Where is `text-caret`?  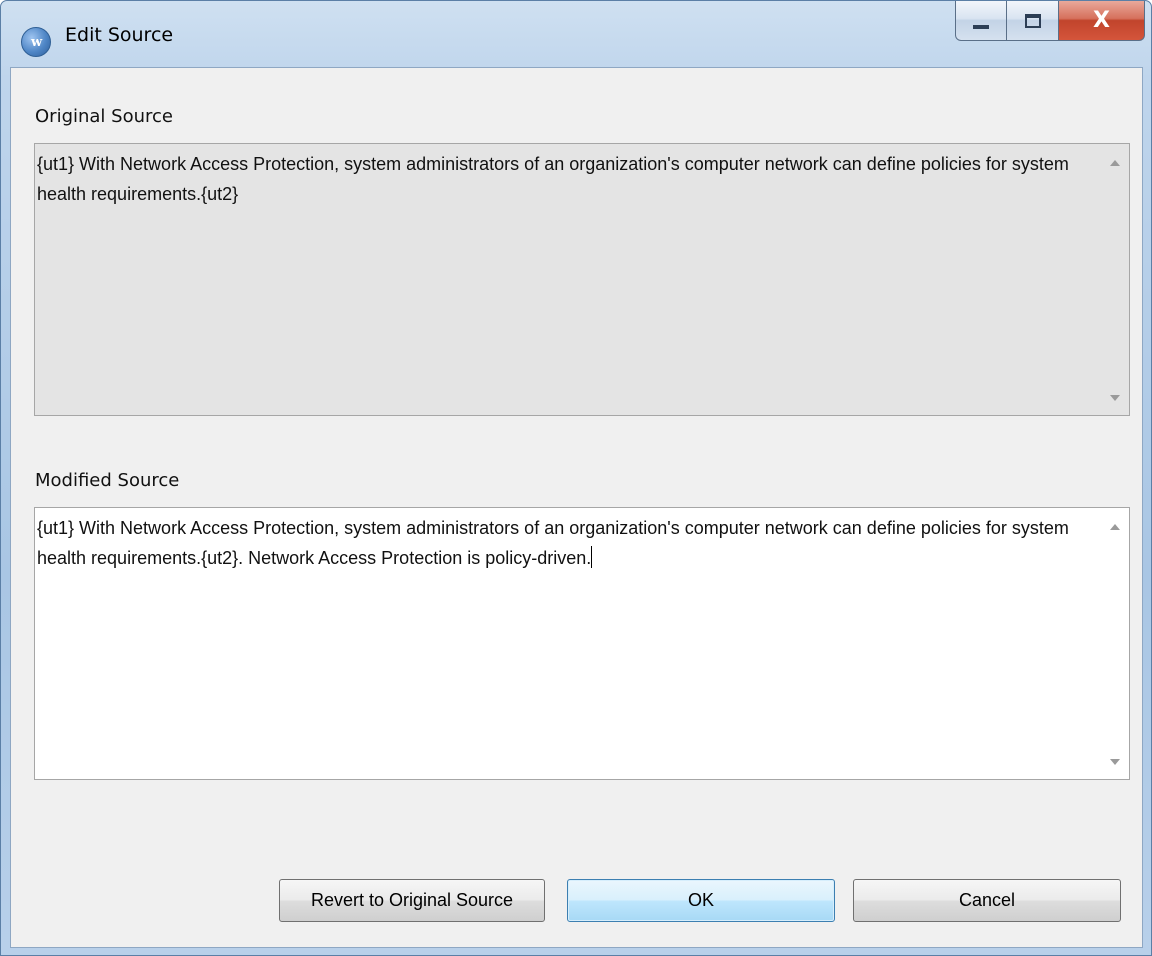 text-caret is located at coordinates (592, 557).